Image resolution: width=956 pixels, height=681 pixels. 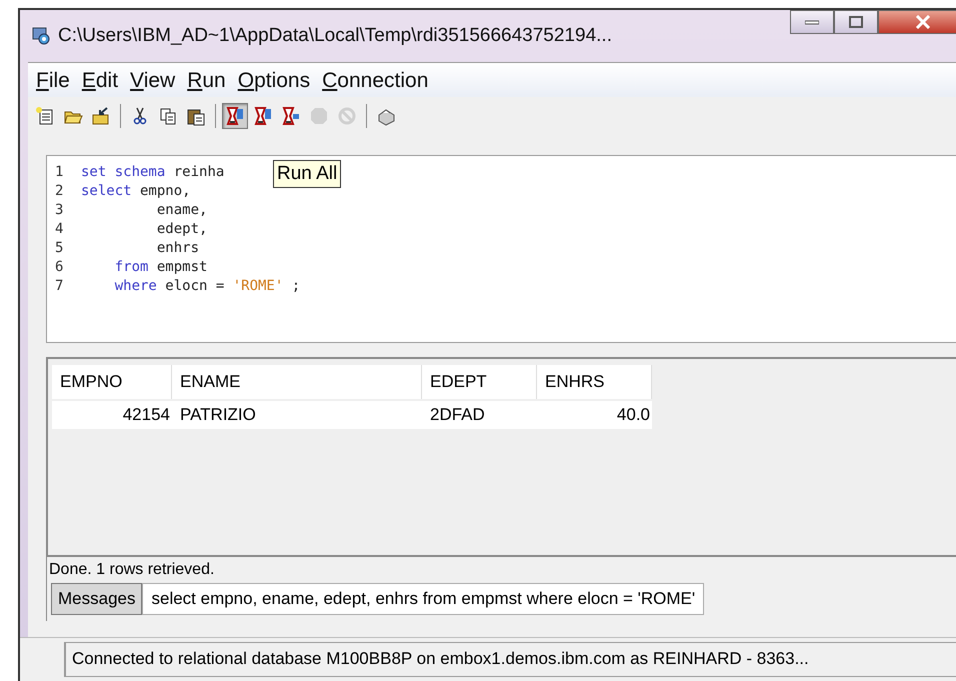 What do you see at coordinates (161, 266) in the screenshot?
I see `code-line: from empmst` at bounding box center [161, 266].